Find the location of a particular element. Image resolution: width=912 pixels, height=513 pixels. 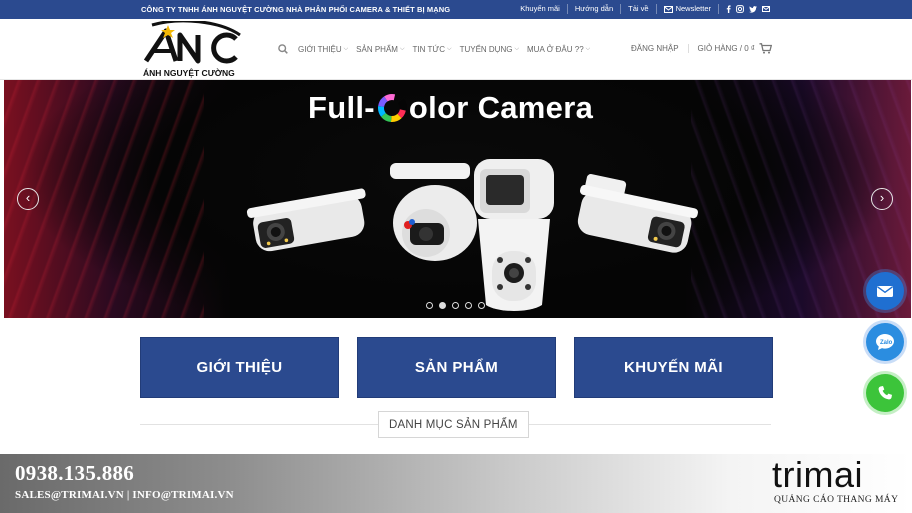

logo-mark is located at coordinates (192, 42).